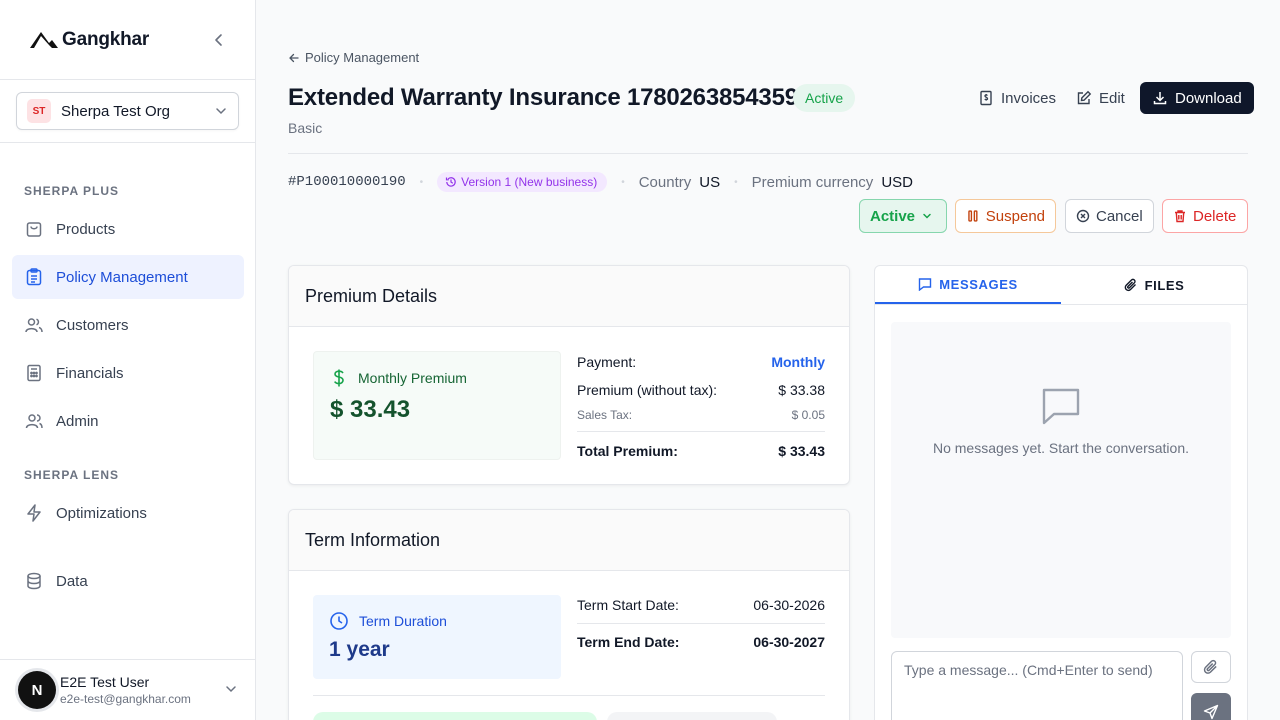 The width and height of the screenshot is (1280, 720). What do you see at coordinates (1119, 216) in the screenshot?
I see `cancel-label: Cancel` at bounding box center [1119, 216].